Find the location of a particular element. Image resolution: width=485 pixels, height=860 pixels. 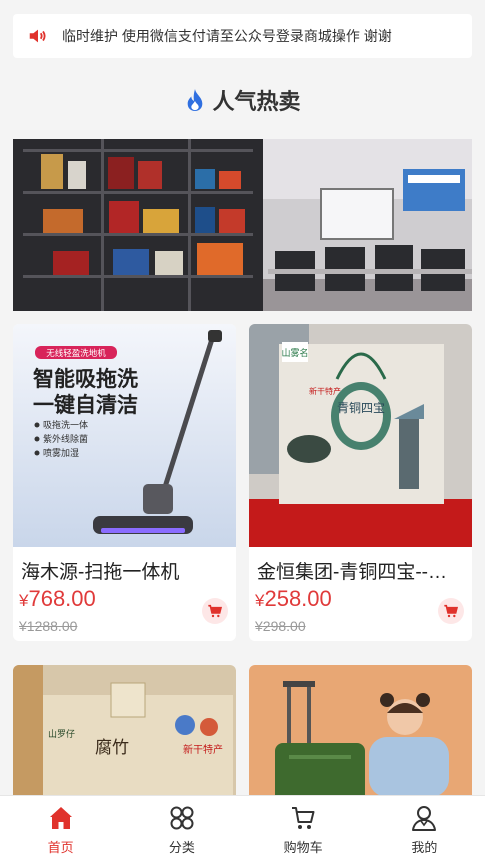

user-icon is located at coordinates (424, 818).